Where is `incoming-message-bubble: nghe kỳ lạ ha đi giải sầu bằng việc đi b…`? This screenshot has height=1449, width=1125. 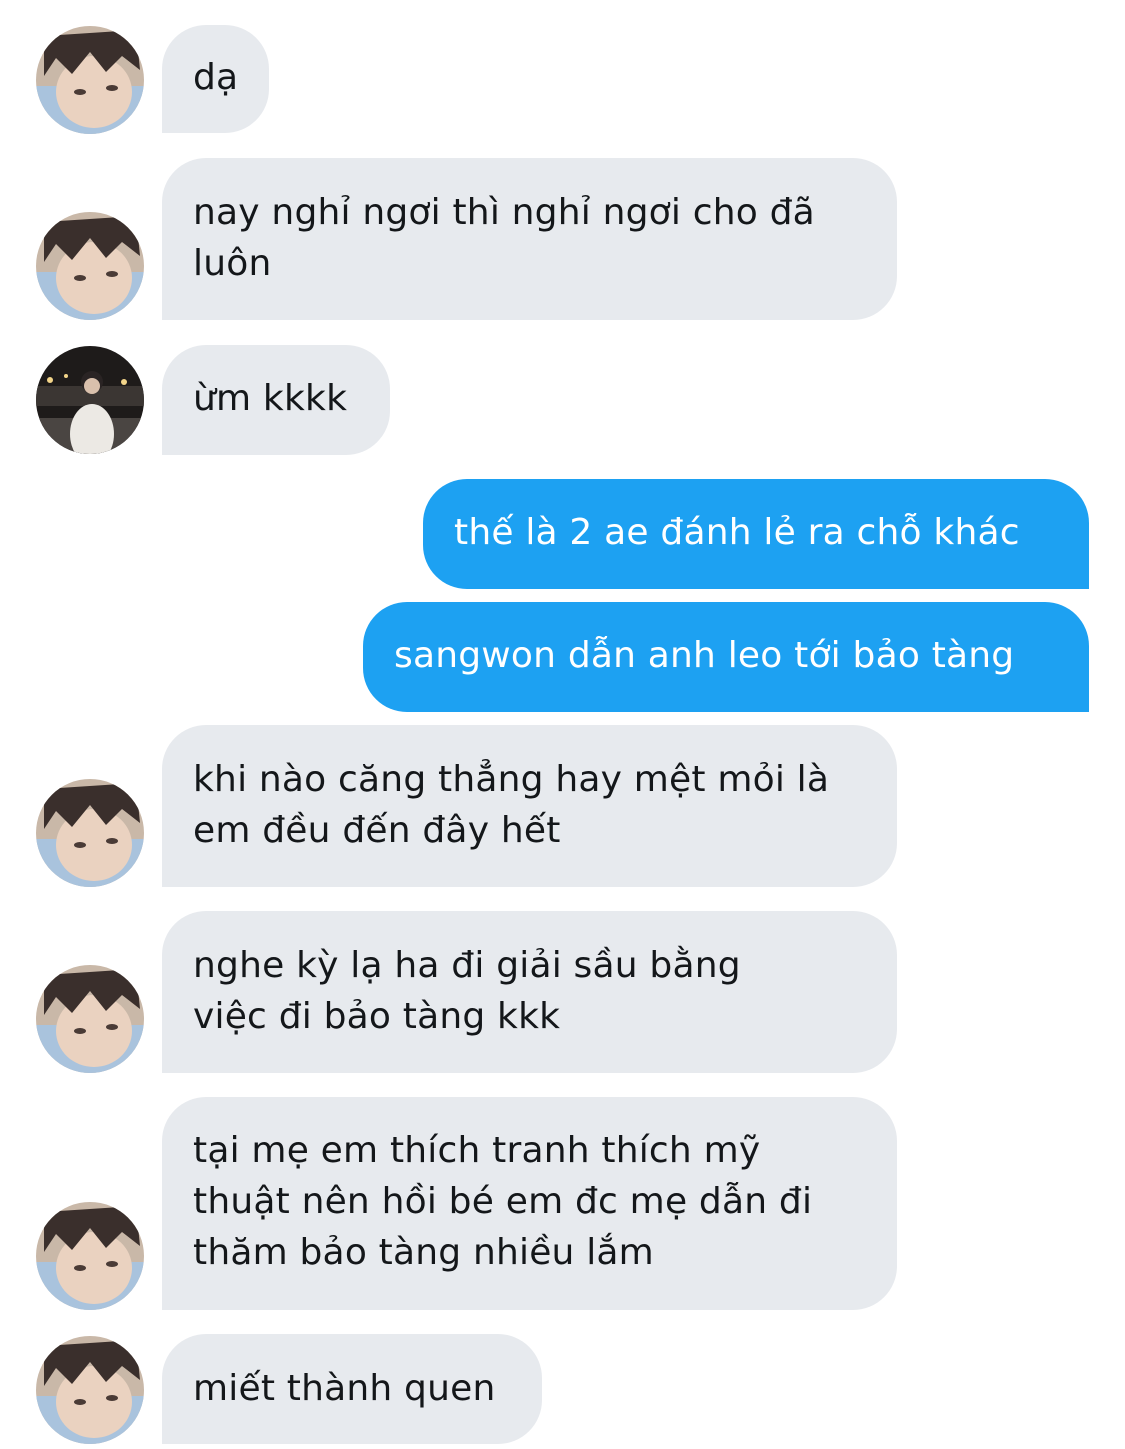 incoming-message-bubble: nghe kỳ lạ ha đi giải sầu bằng việc đi b… is located at coordinates (529, 992).